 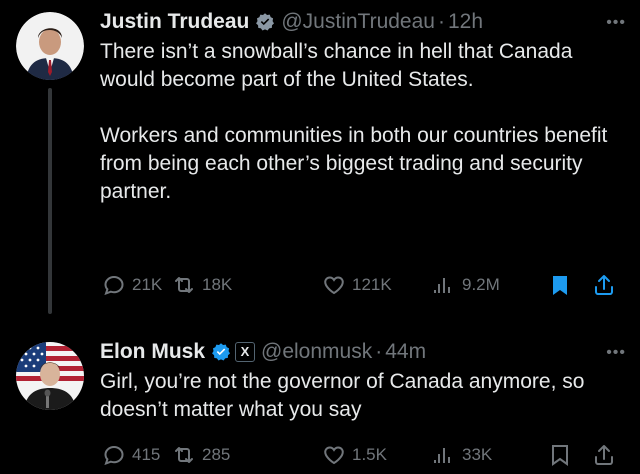 What do you see at coordinates (131, 455) in the screenshot?
I see `reply-button: 415` at bounding box center [131, 455].